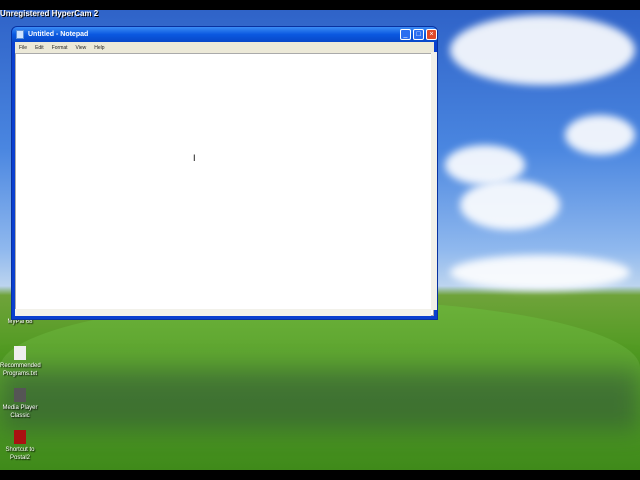 This screenshot has width=640, height=480. What do you see at coordinates (223, 312) in the screenshot?
I see `horizontal-scrollbar` at bounding box center [223, 312].